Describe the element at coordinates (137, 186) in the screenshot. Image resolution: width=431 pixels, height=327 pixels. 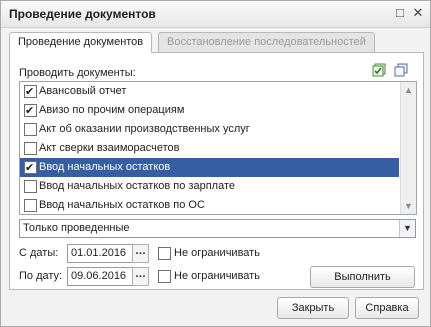
I see `document-label: Ввод начальных остатков по зарплате` at that location.